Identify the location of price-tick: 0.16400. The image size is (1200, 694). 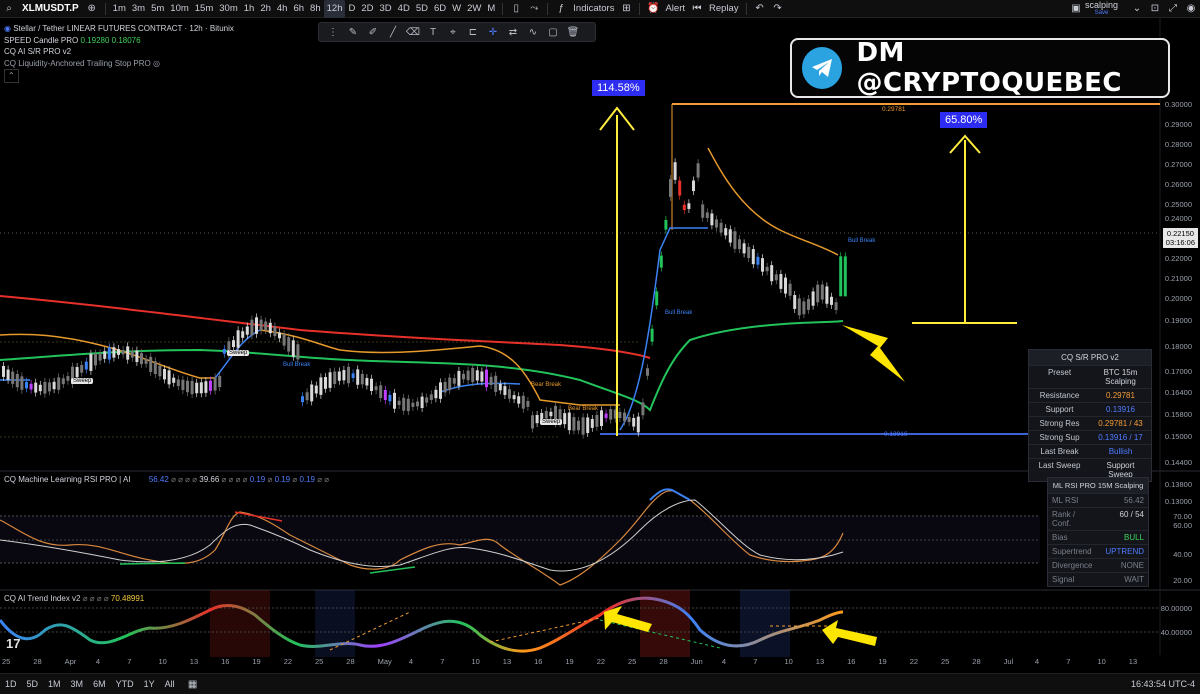
(1178, 392).